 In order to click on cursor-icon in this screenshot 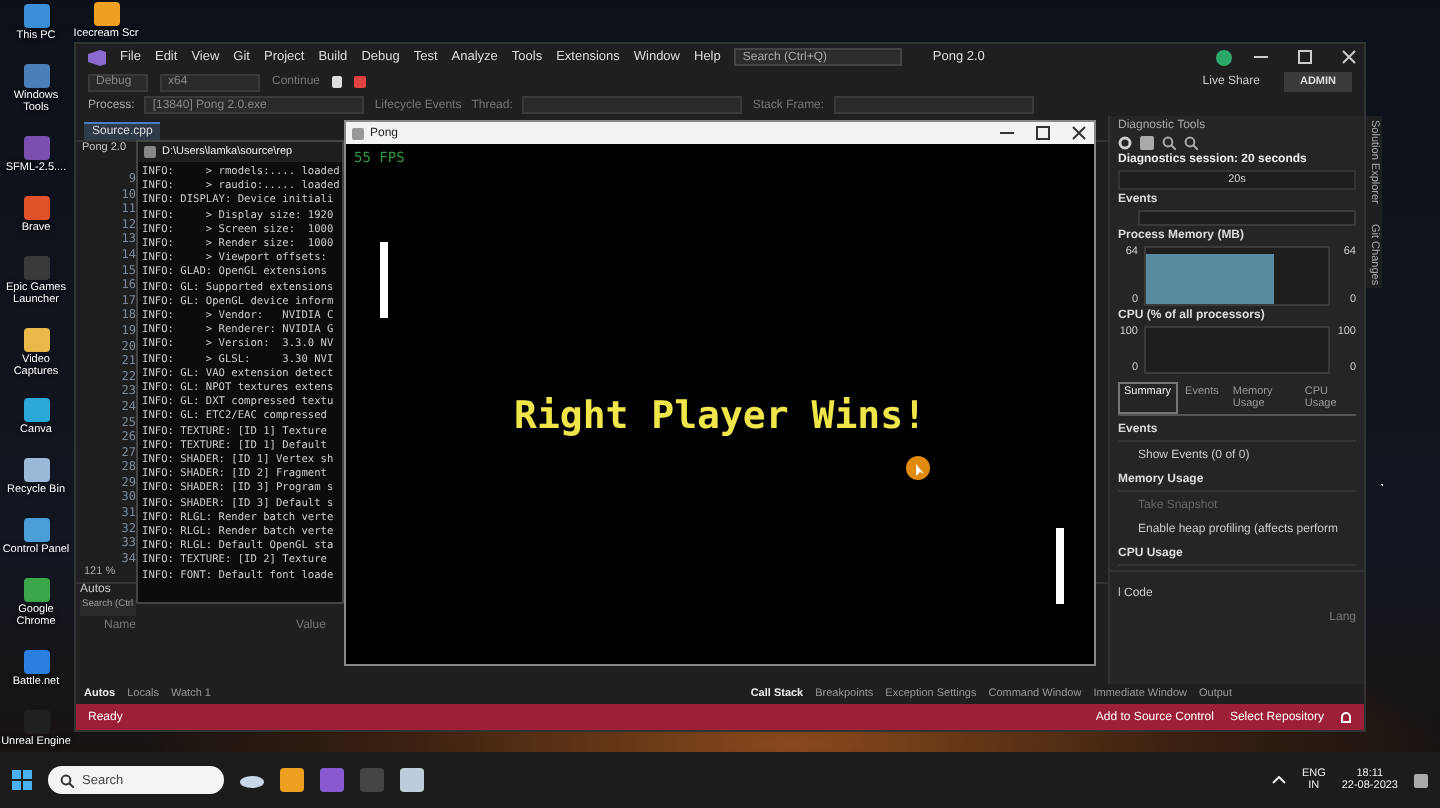, I will do `click(918, 468)`.